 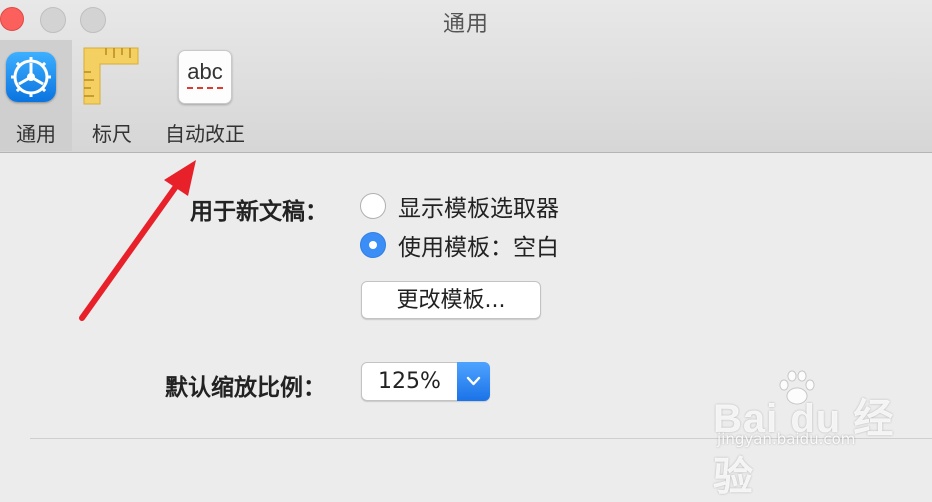 What do you see at coordinates (478, 248) in the screenshot?
I see `radio-use-template-label: 使用模板：空白` at bounding box center [478, 248].